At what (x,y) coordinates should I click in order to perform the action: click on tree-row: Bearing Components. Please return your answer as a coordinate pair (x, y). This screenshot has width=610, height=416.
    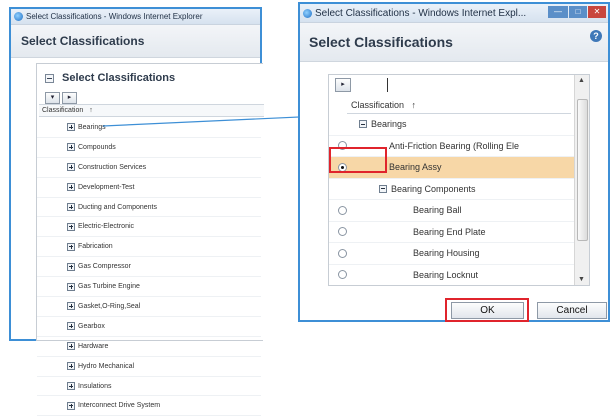
    Looking at the image, I should click on (452, 189).